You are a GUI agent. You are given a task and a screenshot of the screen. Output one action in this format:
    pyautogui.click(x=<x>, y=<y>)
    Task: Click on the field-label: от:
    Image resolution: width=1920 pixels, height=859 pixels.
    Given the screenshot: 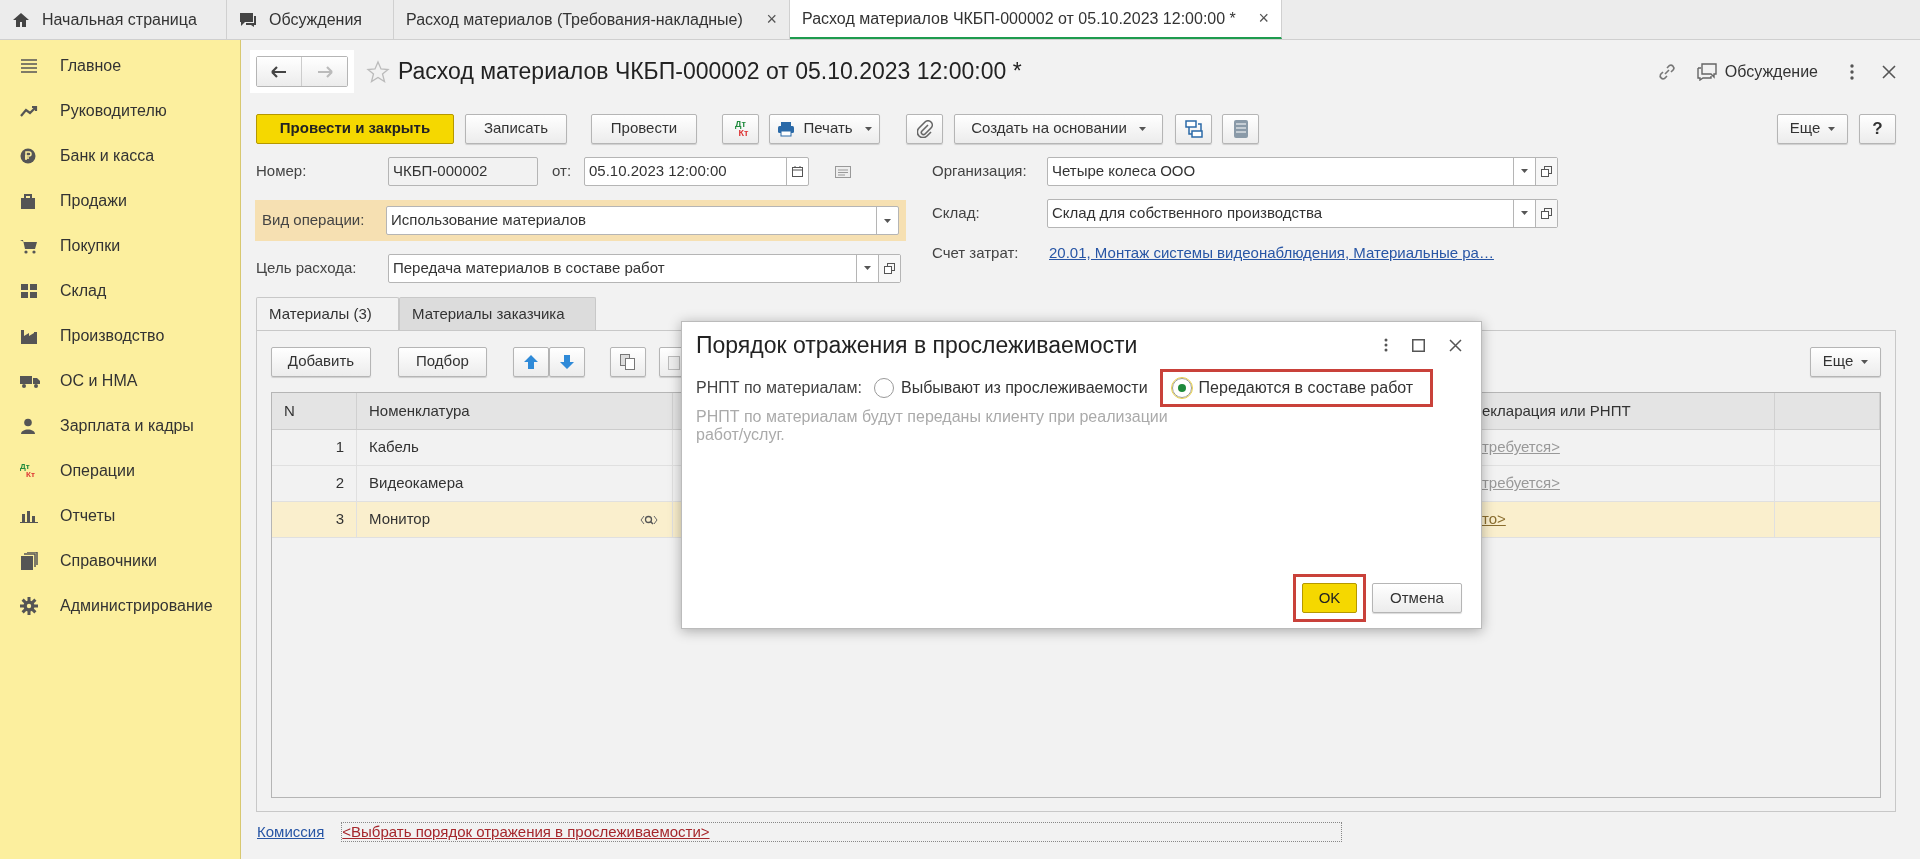 What is the action you would take?
    pyautogui.click(x=562, y=171)
    